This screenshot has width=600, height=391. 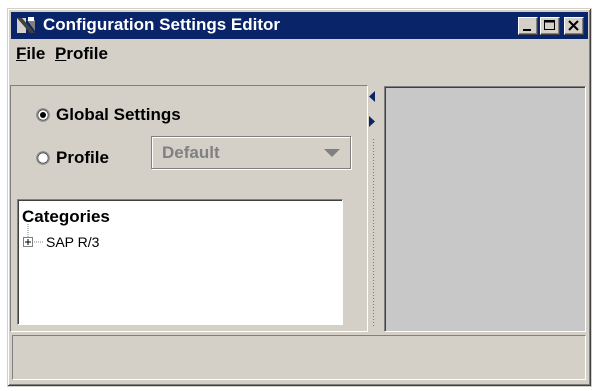 What do you see at coordinates (191, 152) in the screenshot?
I see `profile-combo-value: Default` at bounding box center [191, 152].